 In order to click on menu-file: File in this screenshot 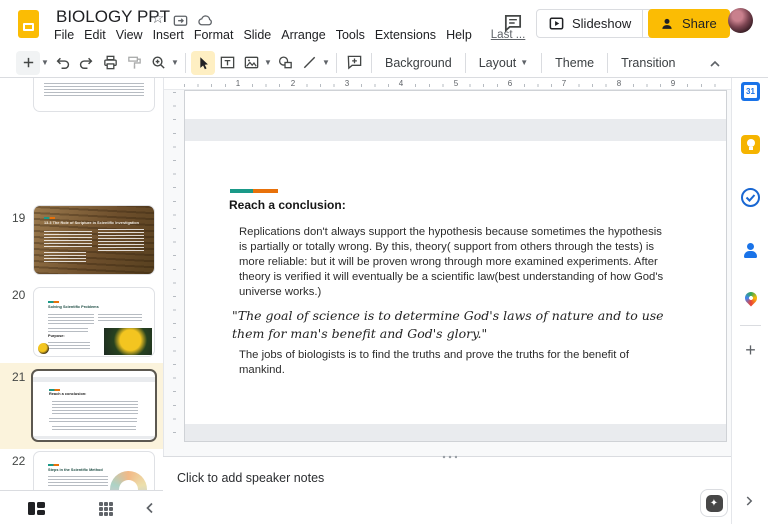, I will do `click(64, 35)`.